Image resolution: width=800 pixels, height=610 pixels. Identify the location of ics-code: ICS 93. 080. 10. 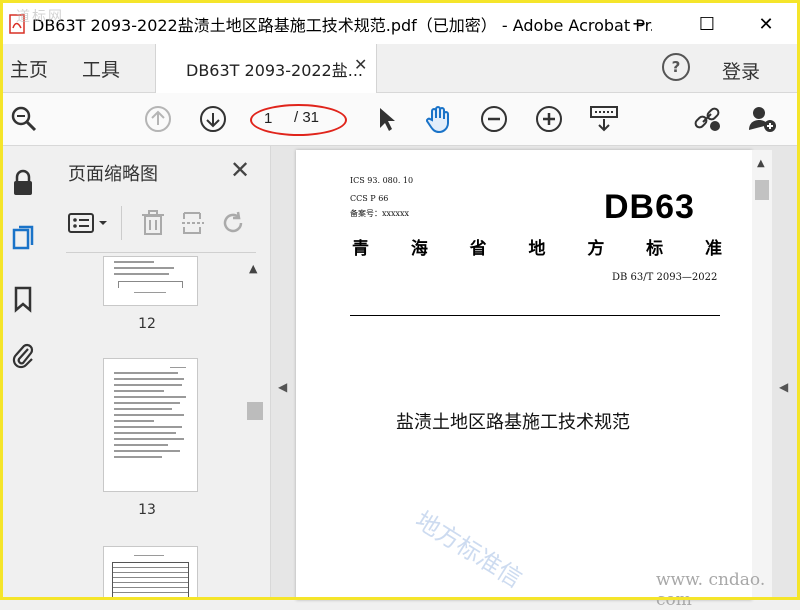
(382, 180).